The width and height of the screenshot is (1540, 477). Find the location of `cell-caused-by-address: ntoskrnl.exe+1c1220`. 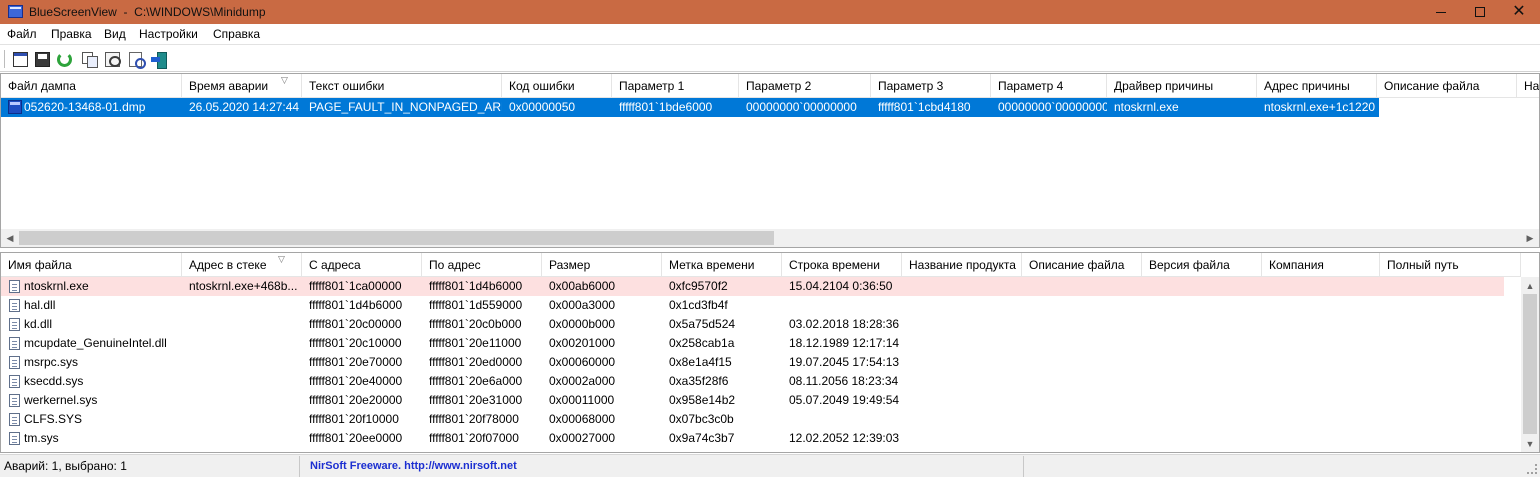

cell-caused-by-address: ntoskrnl.exe+1c1220 is located at coordinates (1320, 107).